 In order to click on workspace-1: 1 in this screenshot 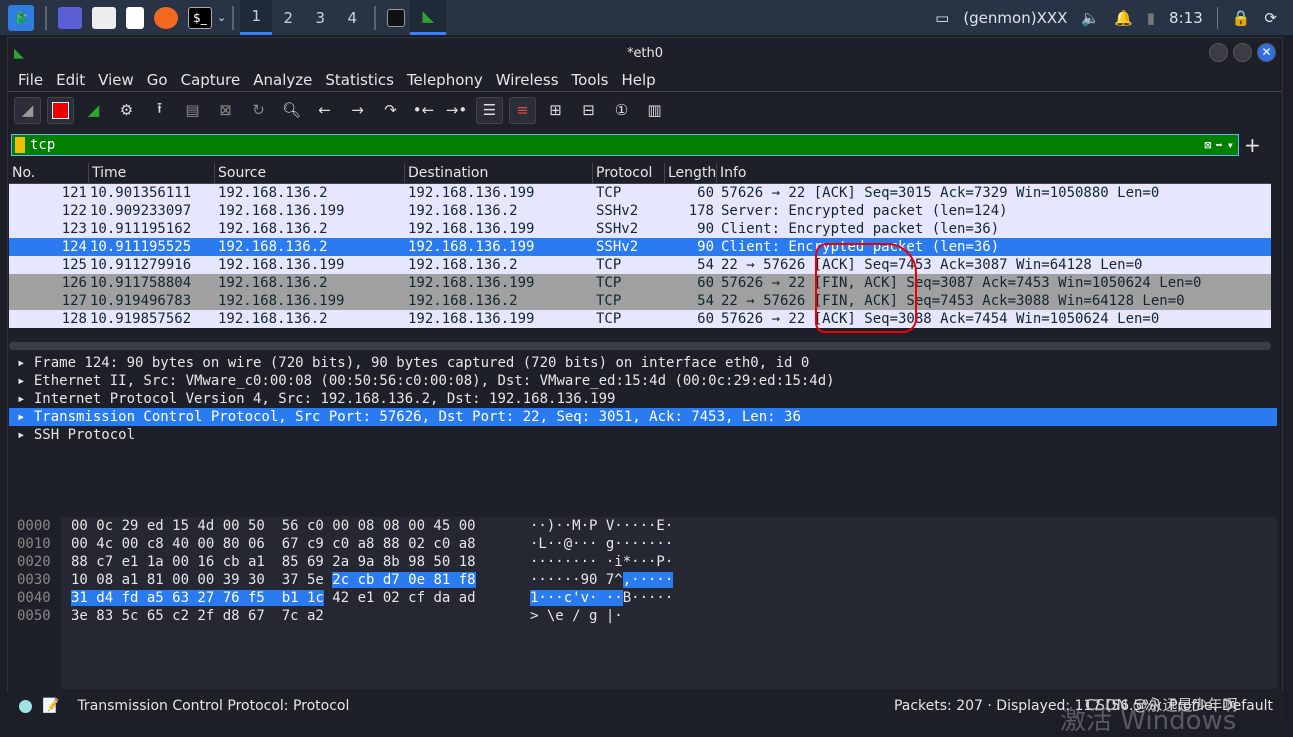, I will do `click(256, 17)`.